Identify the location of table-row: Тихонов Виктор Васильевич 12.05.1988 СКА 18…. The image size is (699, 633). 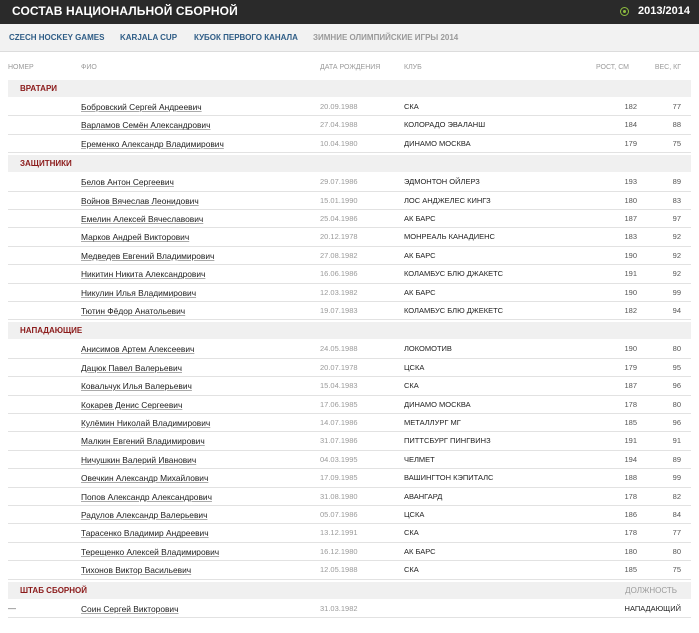
(349, 570).